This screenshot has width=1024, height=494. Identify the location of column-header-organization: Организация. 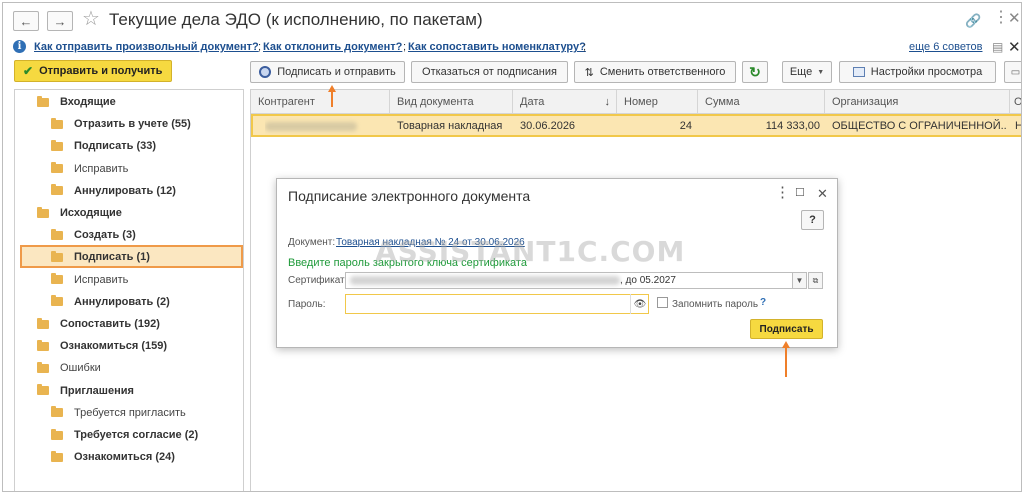
(917, 102).